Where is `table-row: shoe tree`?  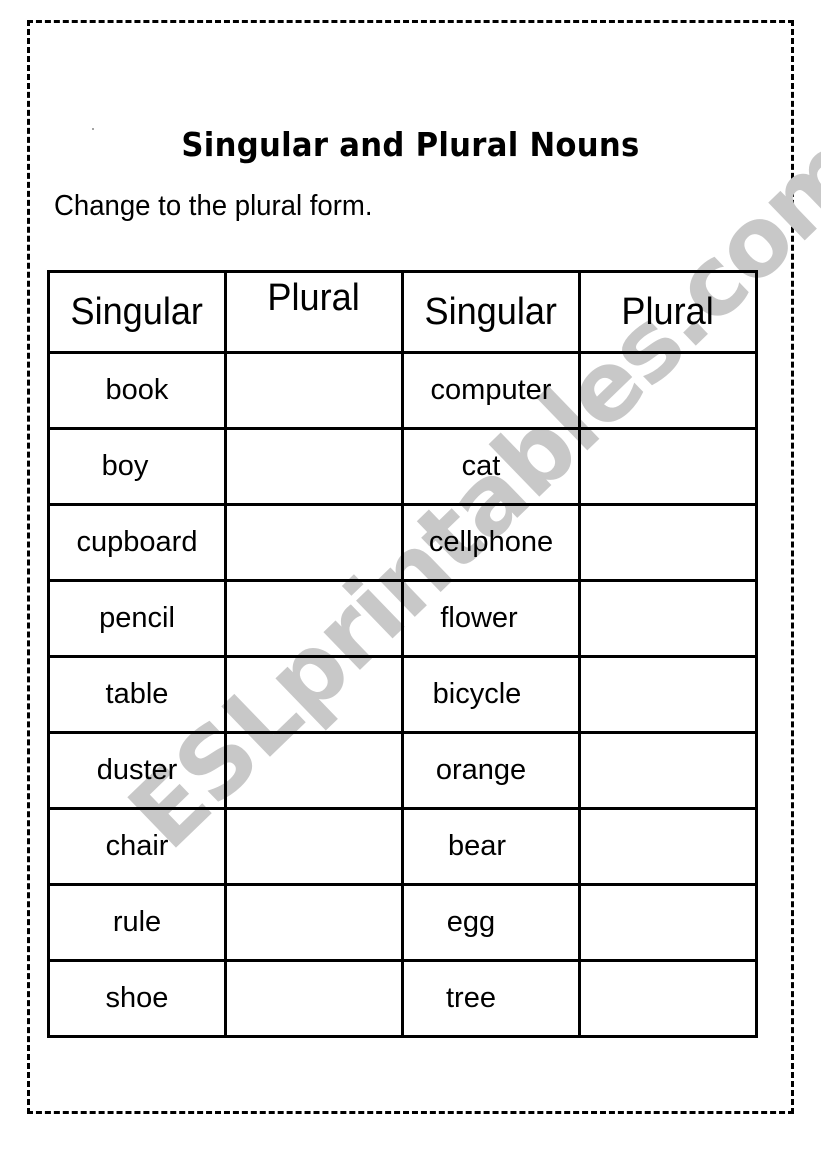 table-row: shoe tree is located at coordinates (402, 998).